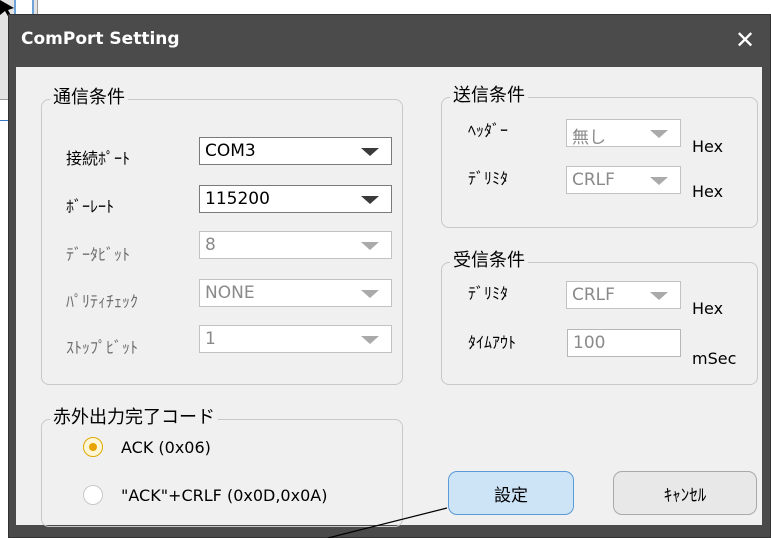 The image size is (771, 538). Describe the element at coordinates (210, 339) in the screenshot. I see `stopbits-value: 1` at that location.